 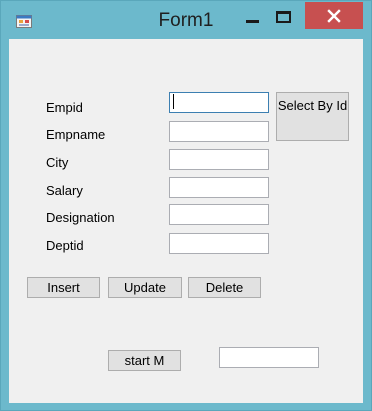 I want to click on insert-button: Insert, so click(x=63, y=287).